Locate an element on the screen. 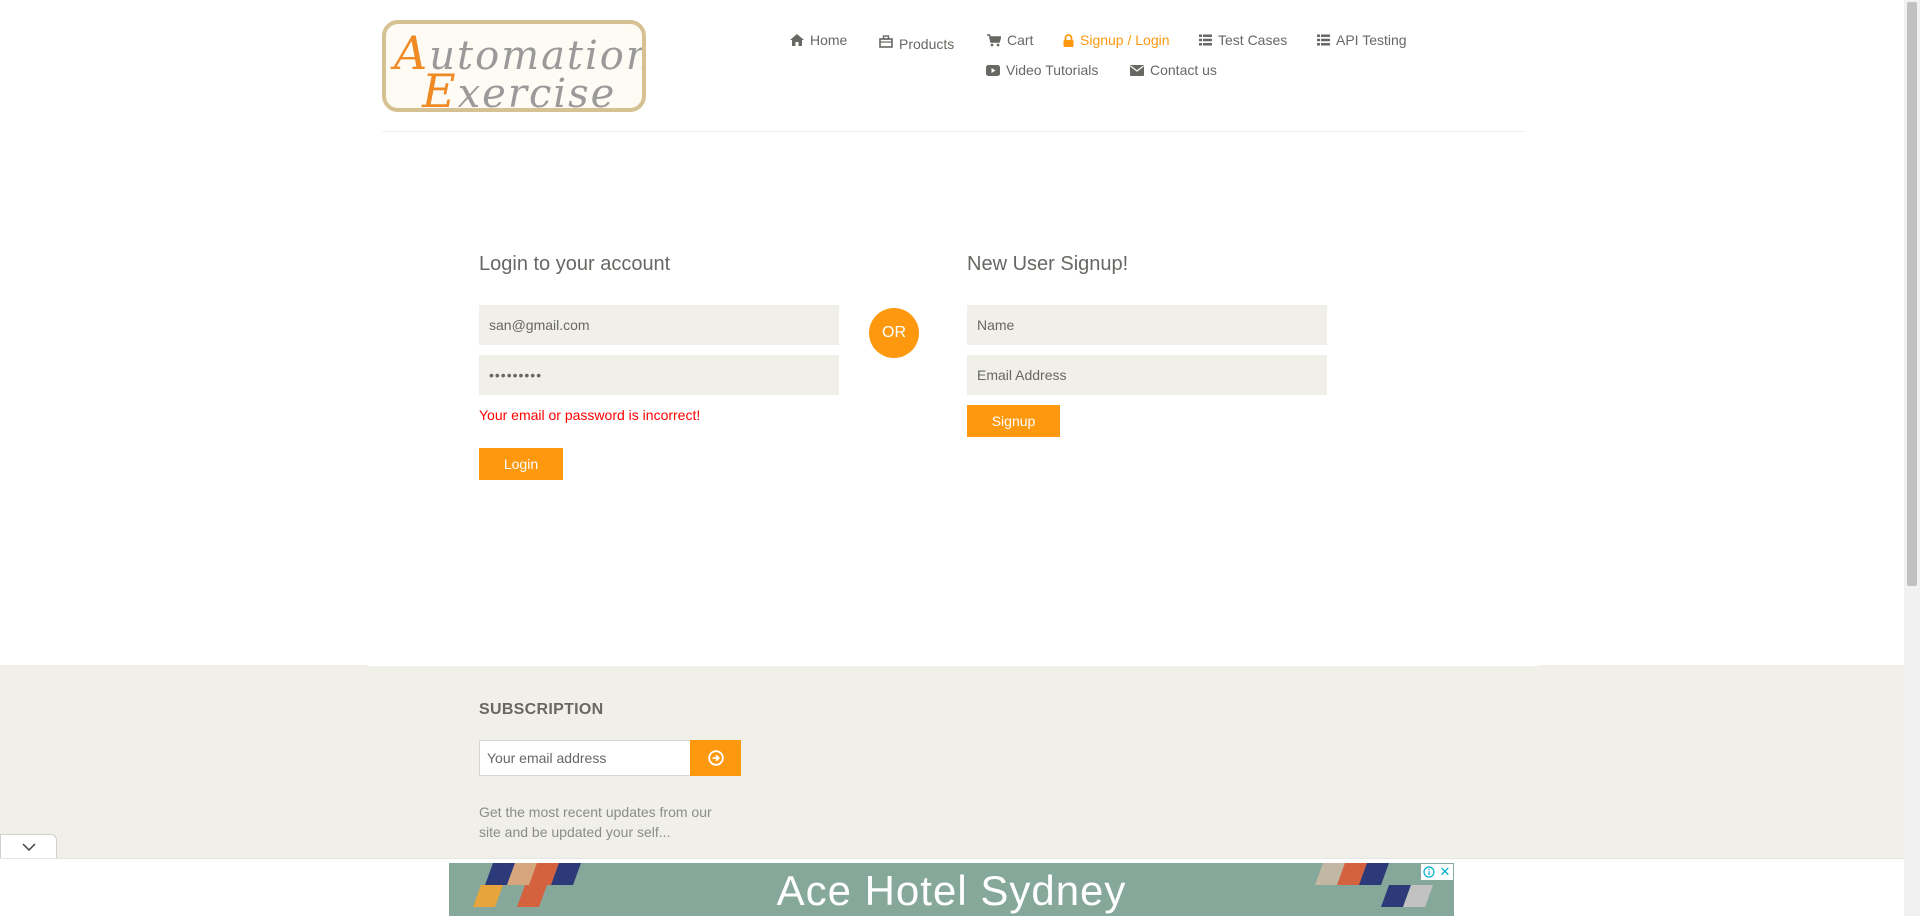 This screenshot has height=916, width=1920. nav-contact-us-label: Contact us is located at coordinates (1183, 70).